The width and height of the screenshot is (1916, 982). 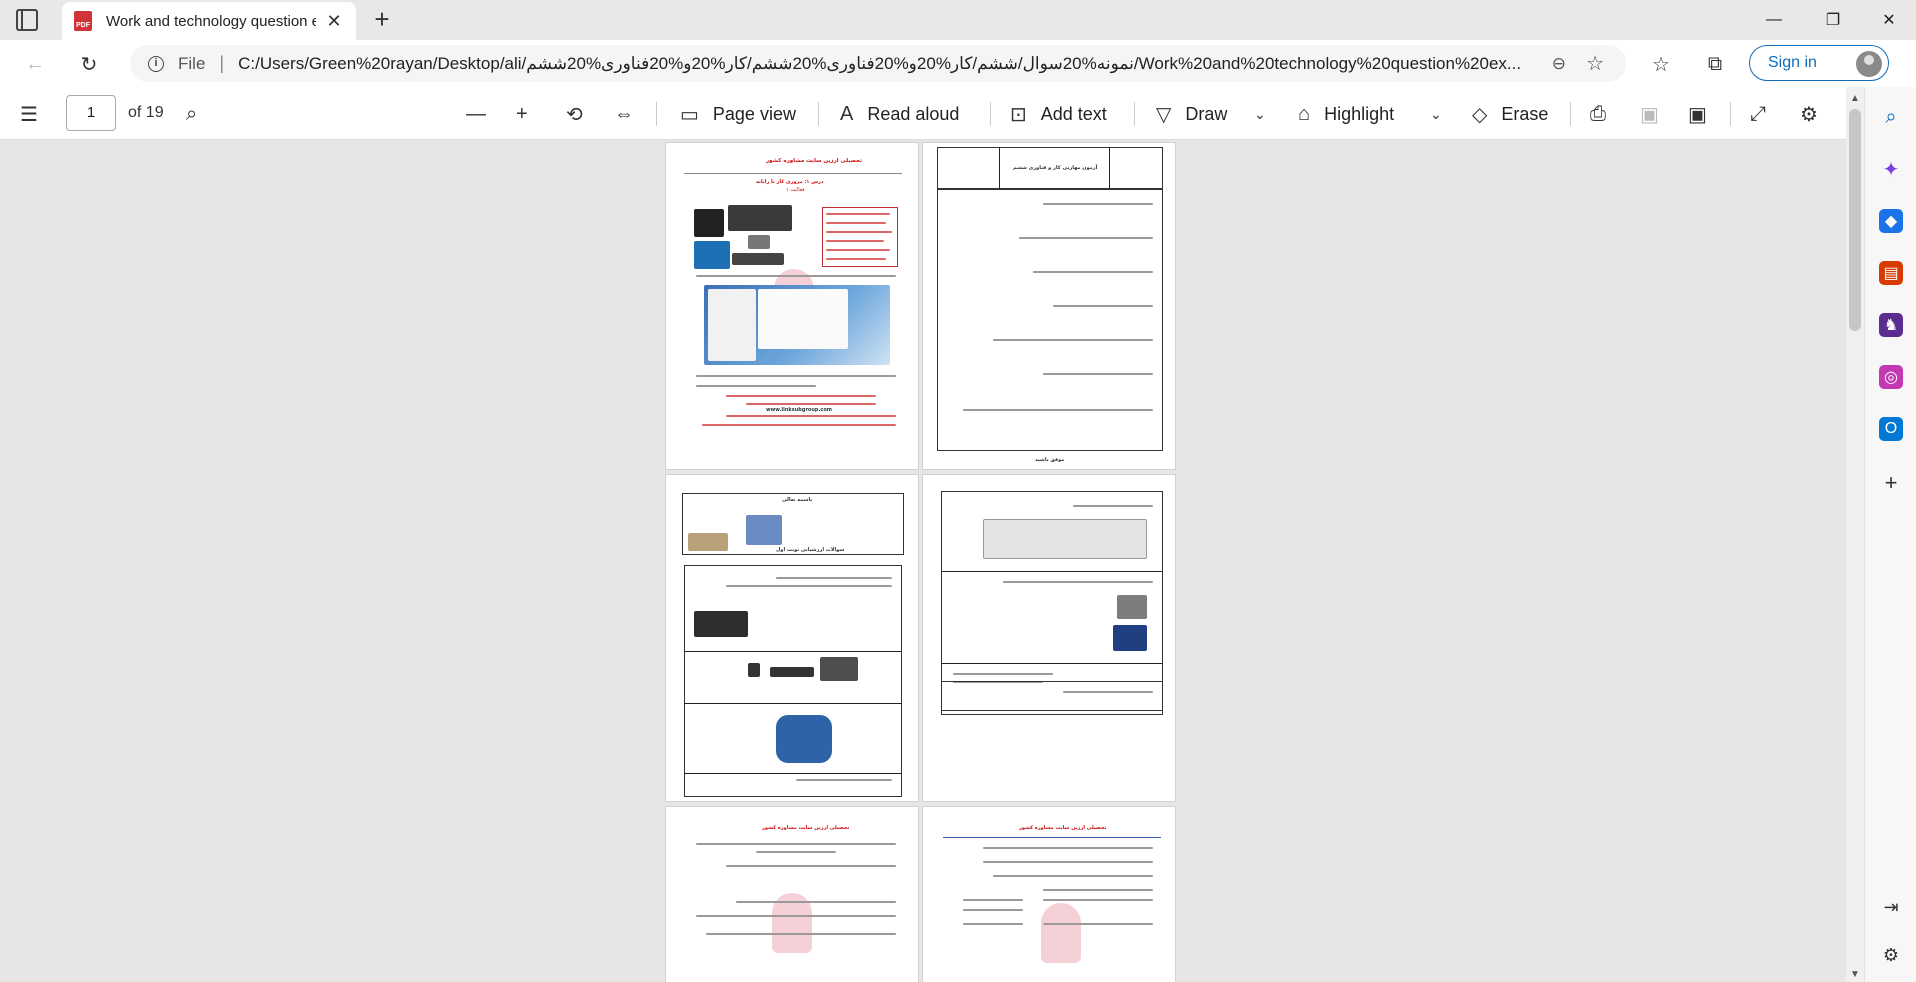 What do you see at coordinates (1559, 64) in the screenshot?
I see `zoom-icon: ⊖` at bounding box center [1559, 64].